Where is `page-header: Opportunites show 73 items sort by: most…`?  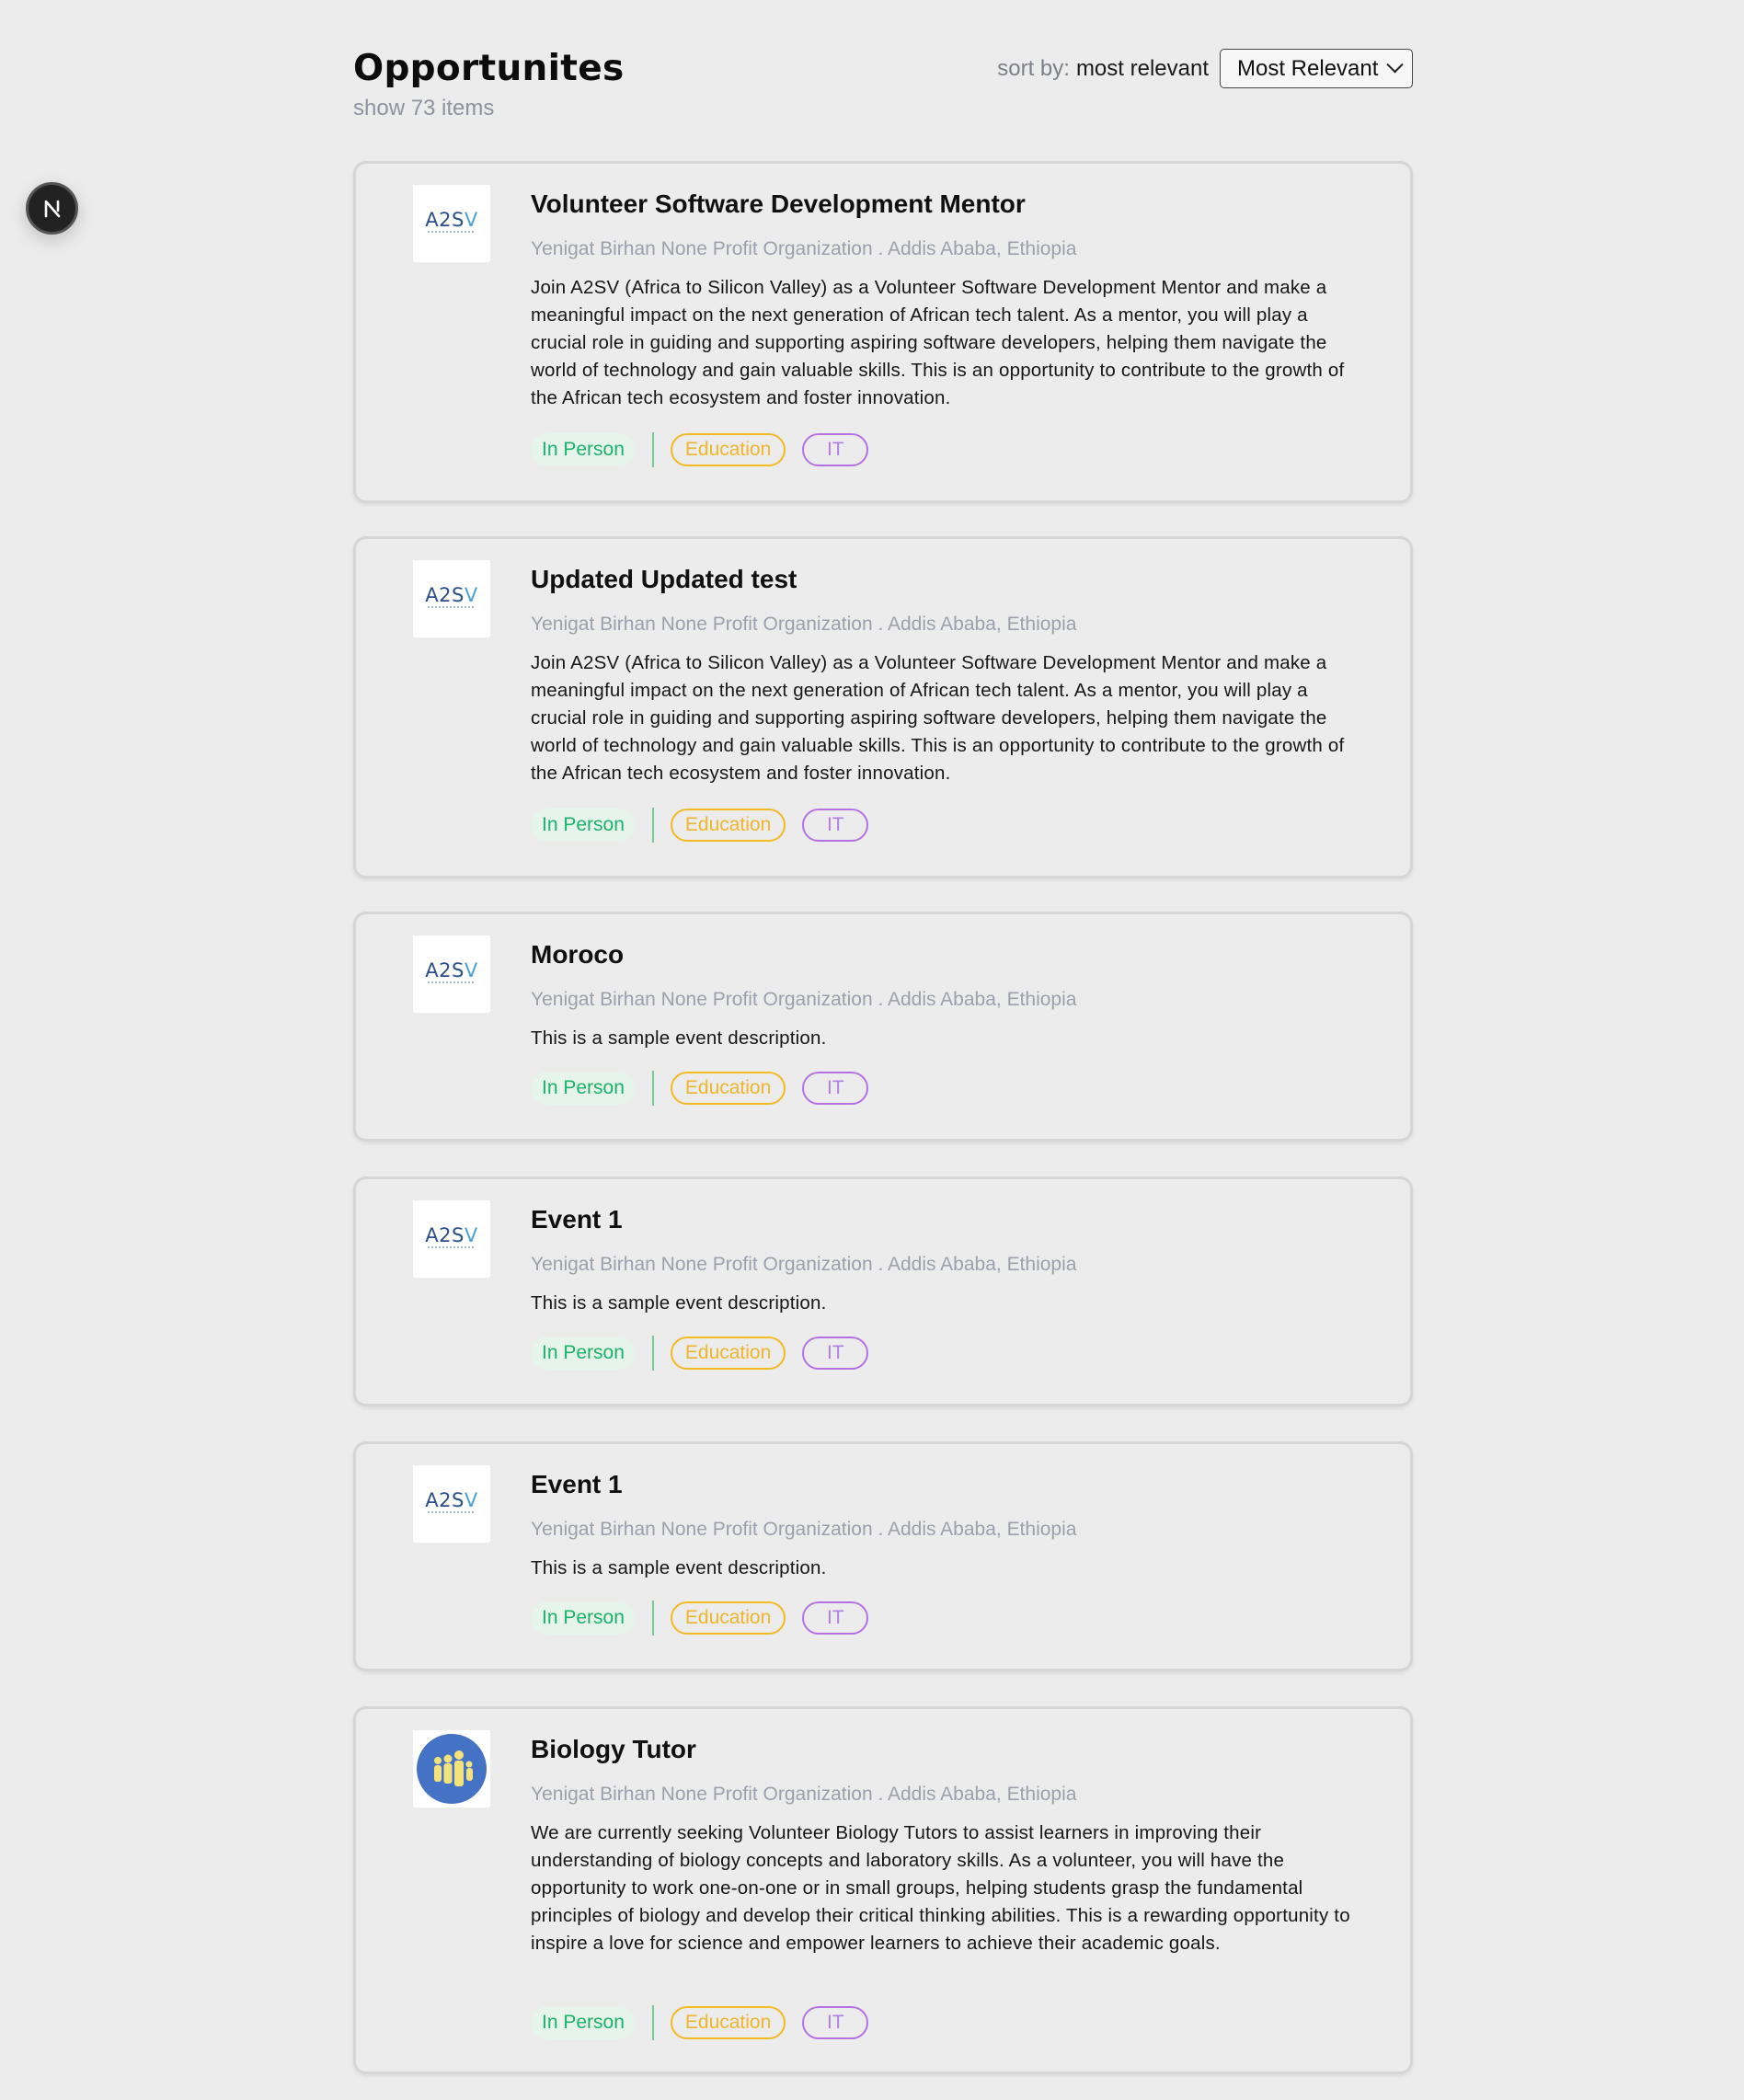 page-header: Opportunites show 73 items sort by: most… is located at coordinates (883, 89).